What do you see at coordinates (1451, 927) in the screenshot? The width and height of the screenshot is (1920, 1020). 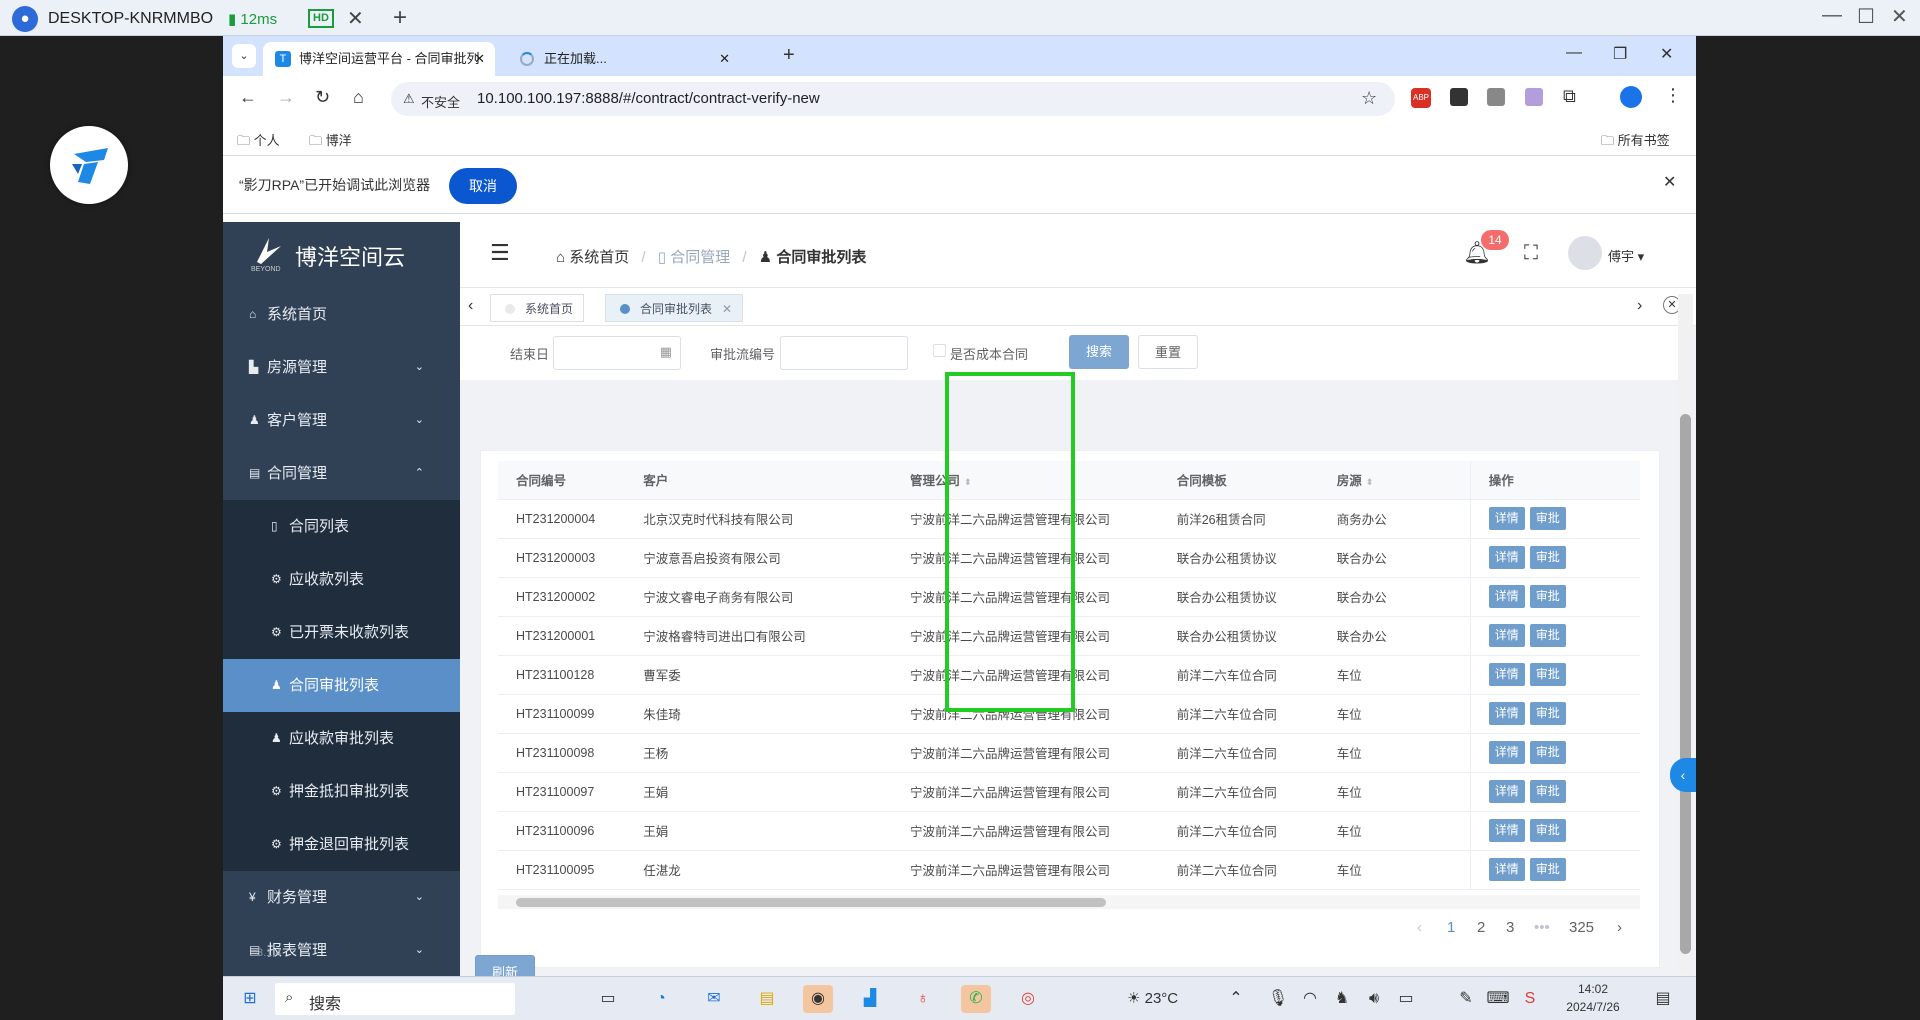 I see `page-1: 1` at bounding box center [1451, 927].